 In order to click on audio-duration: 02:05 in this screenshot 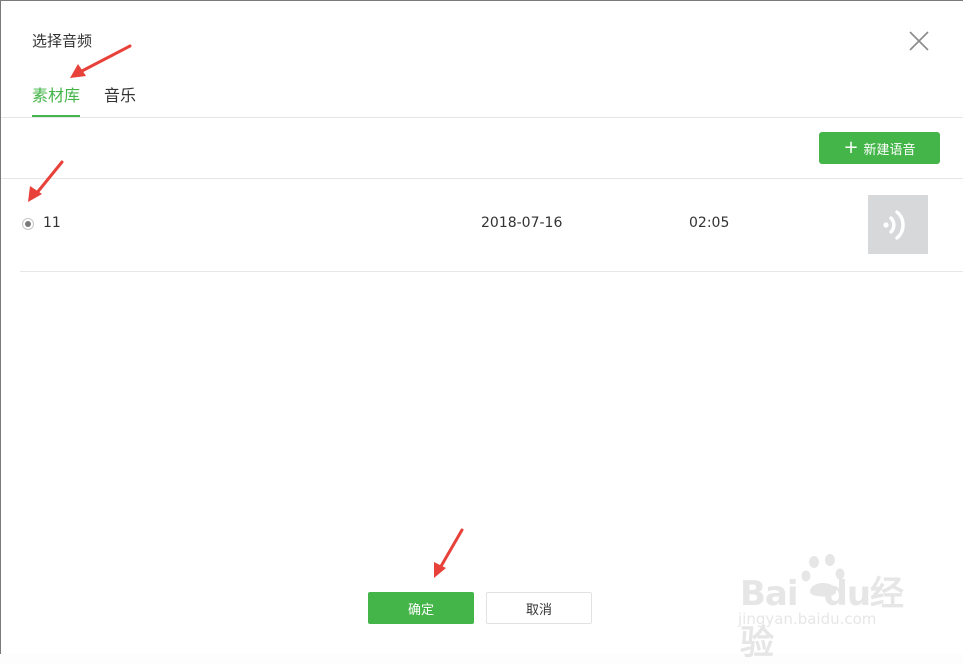, I will do `click(709, 223)`.